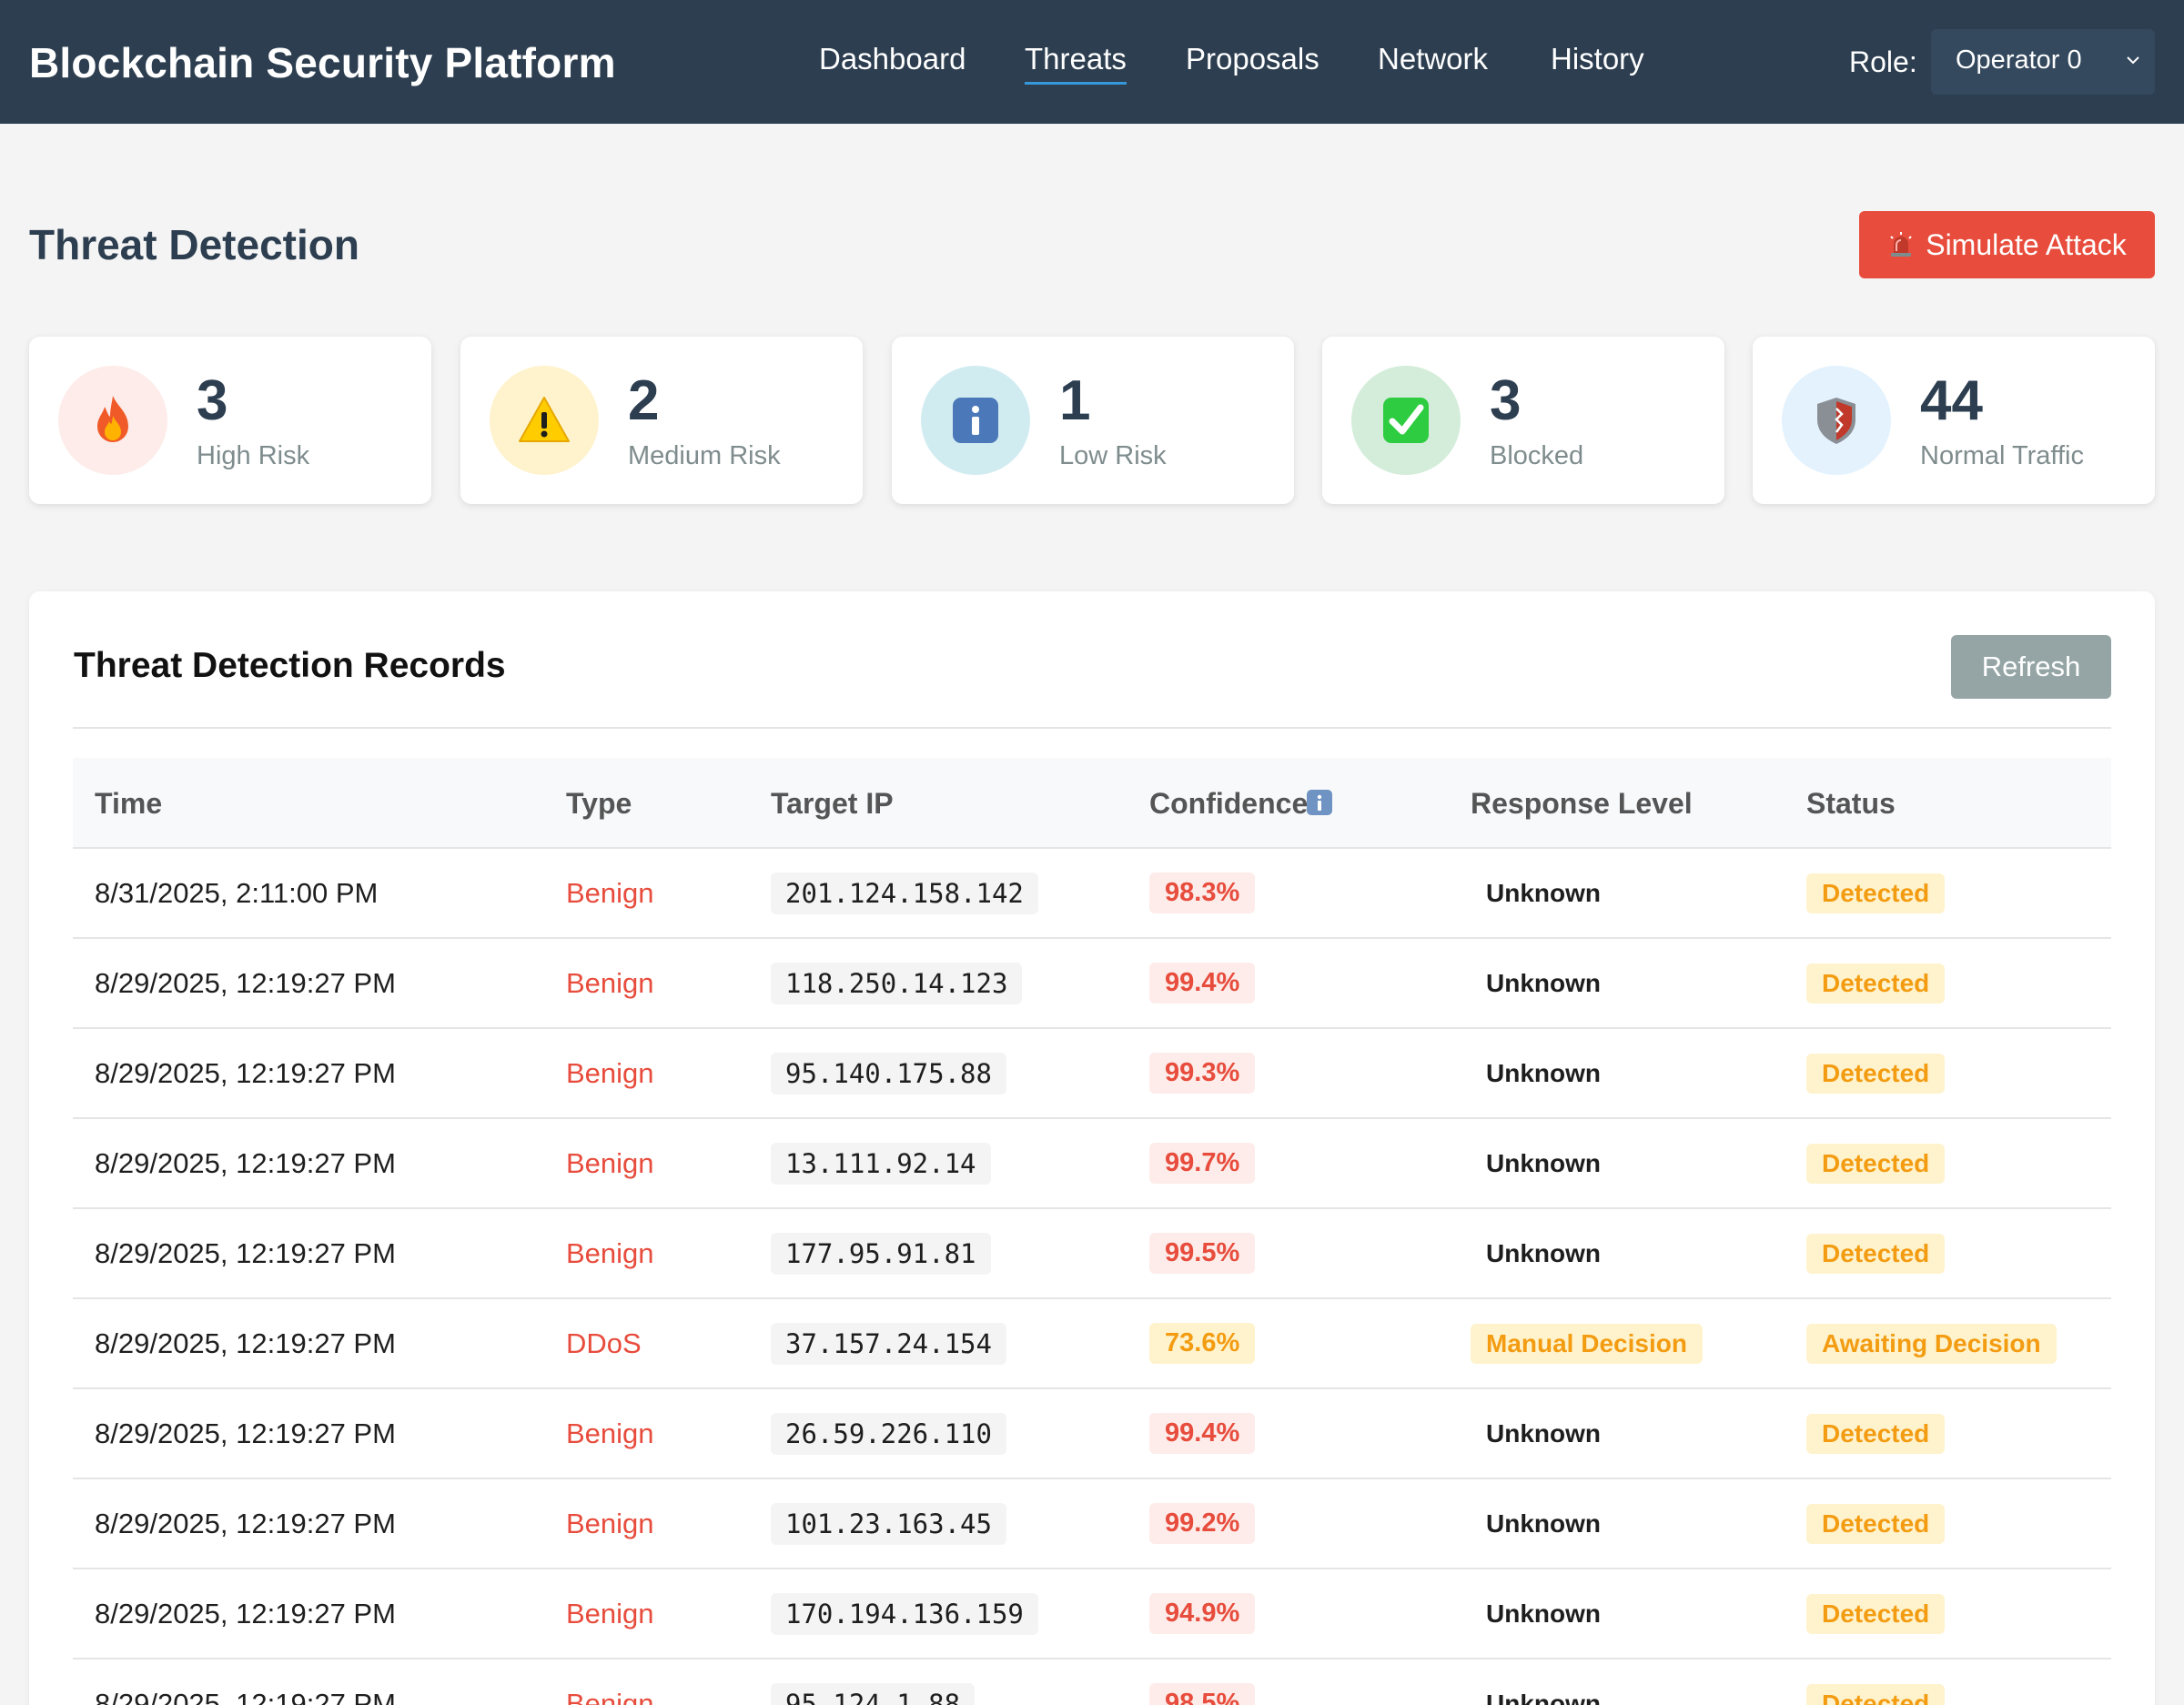  I want to click on nav-network: Network, so click(1433, 59).